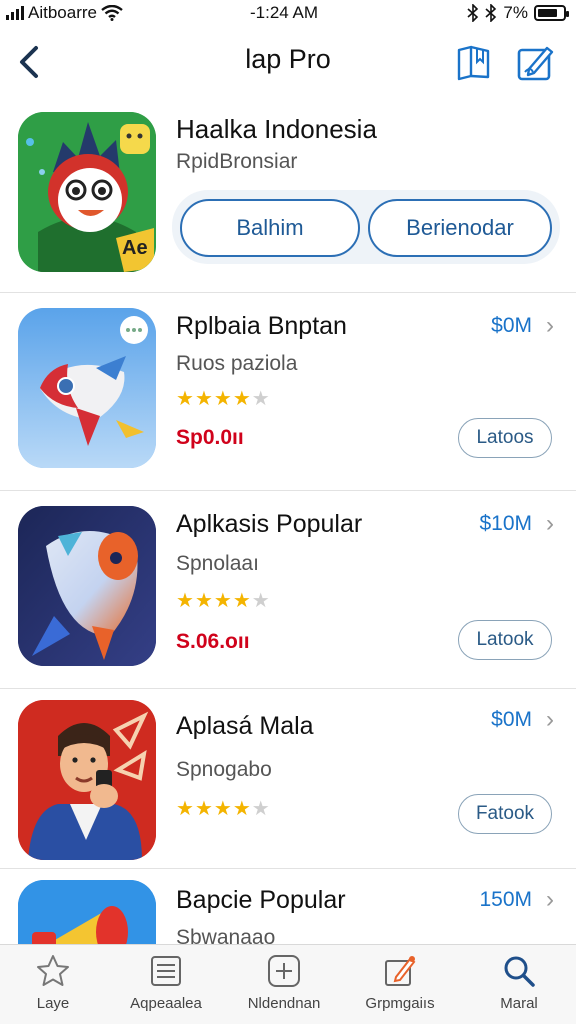 Image resolution: width=576 pixels, height=1024 pixels. I want to click on battery-percent: 7%, so click(515, 12).